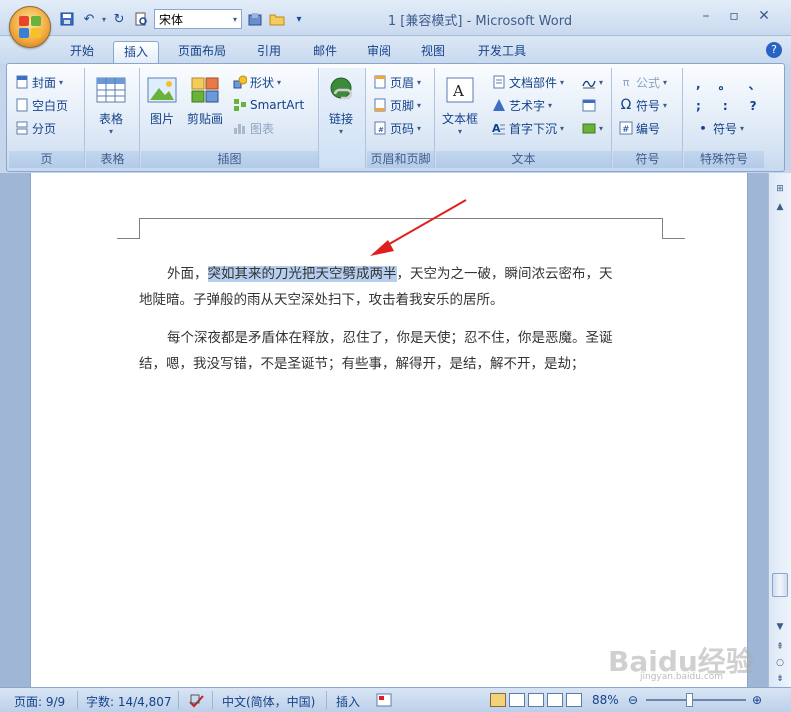 The width and height of the screenshot is (791, 712). What do you see at coordinates (592, 82) in the screenshot?
I see `signature-line-button: ▾` at bounding box center [592, 82].